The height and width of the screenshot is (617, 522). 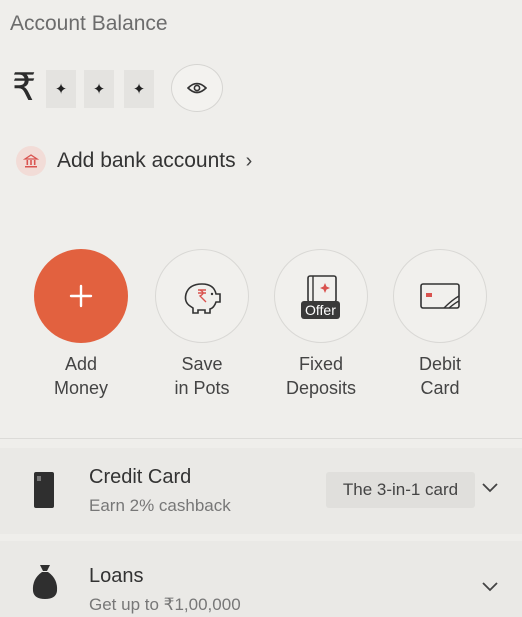 What do you see at coordinates (44, 490) in the screenshot?
I see `credit-card-icon` at bounding box center [44, 490].